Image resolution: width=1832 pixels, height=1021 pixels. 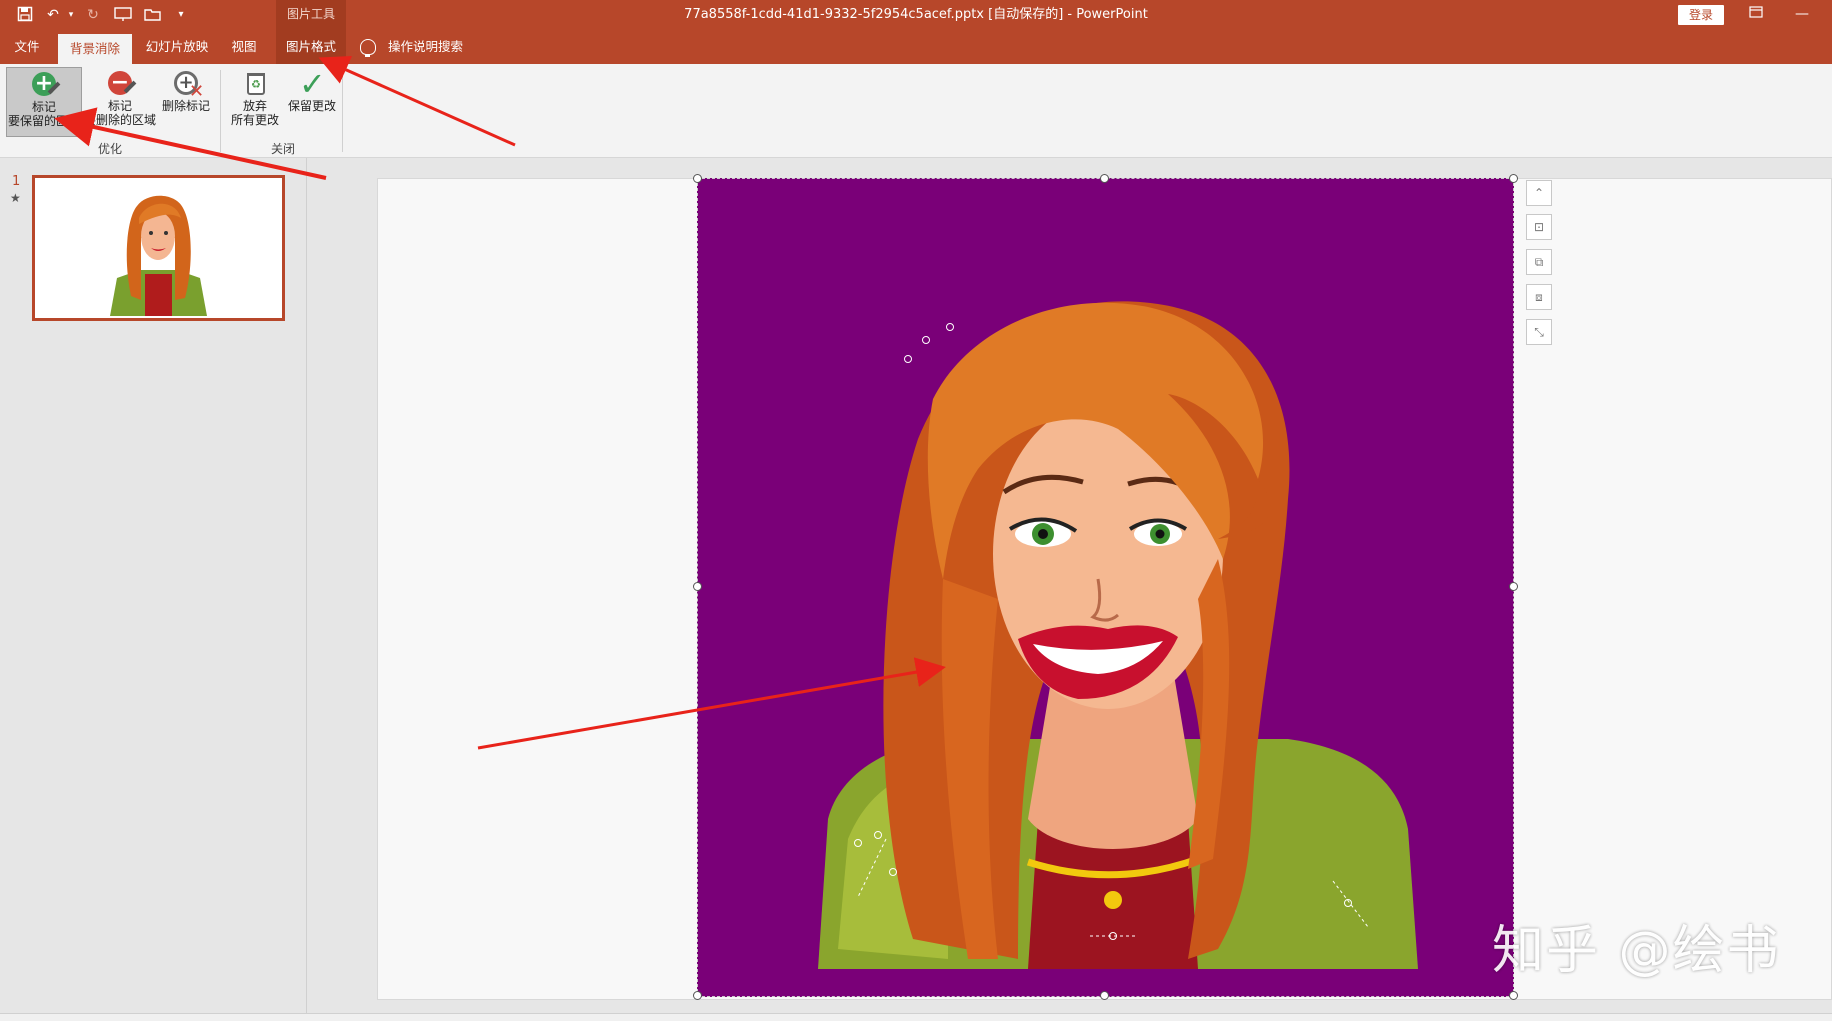 I want to click on mark-keep-icon: +, so click(x=45, y=85).